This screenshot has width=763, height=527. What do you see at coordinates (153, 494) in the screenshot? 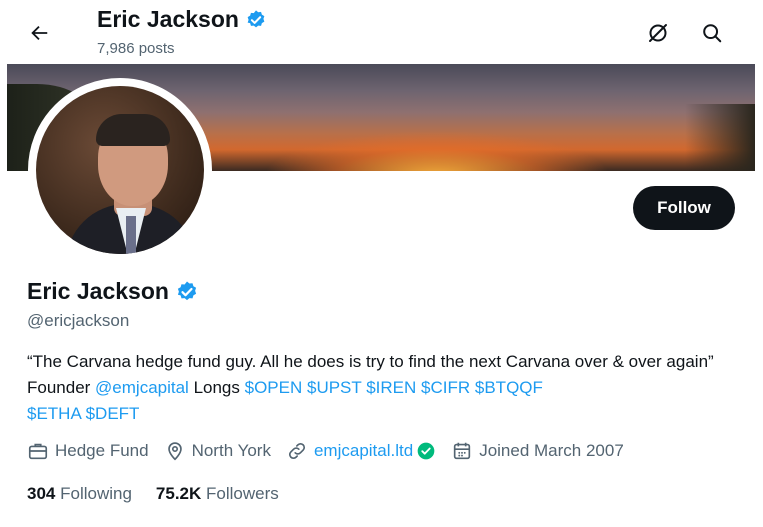
I see `follow-stats: 304 Following 75.2K Followers` at bounding box center [153, 494].